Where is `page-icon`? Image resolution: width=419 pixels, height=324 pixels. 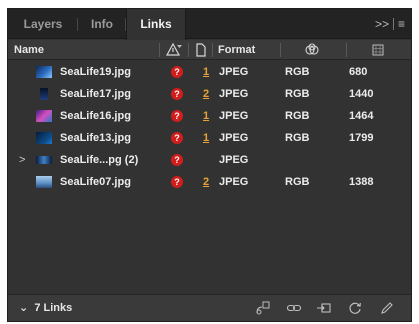
page-icon is located at coordinates (201, 50).